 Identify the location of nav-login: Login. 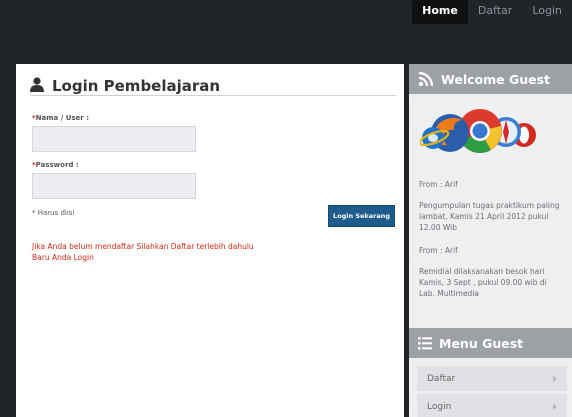
(547, 12).